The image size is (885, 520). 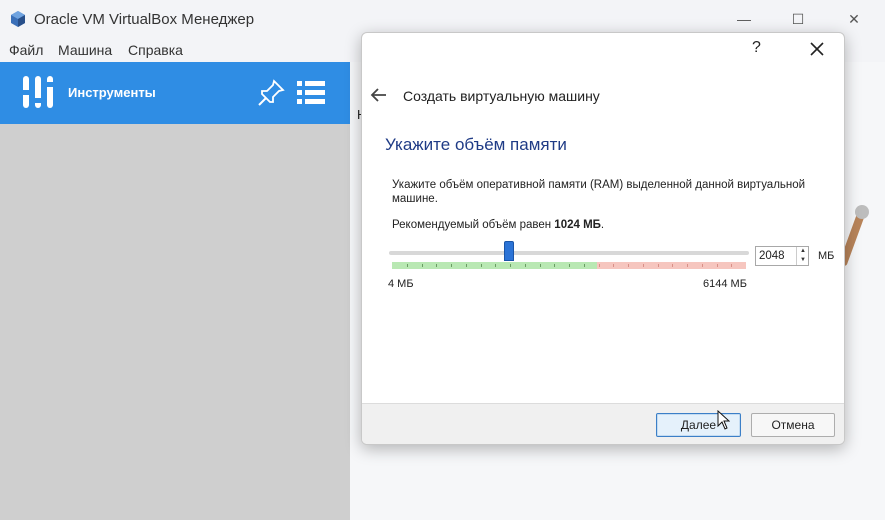 I want to click on virtualbox-logo-icon, so click(x=18, y=19).